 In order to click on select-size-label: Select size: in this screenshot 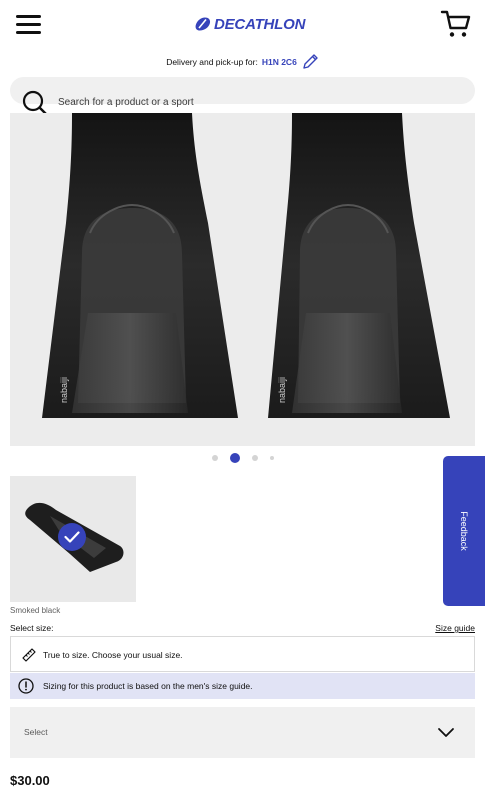, I will do `click(32, 628)`.